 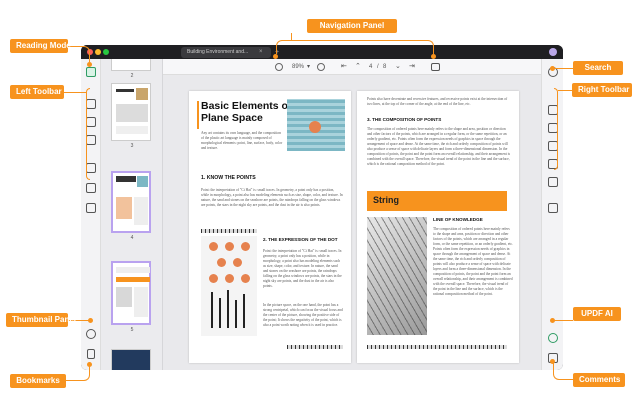 I want to click on callout-bookmarks: Bookmarks, so click(x=38, y=381).